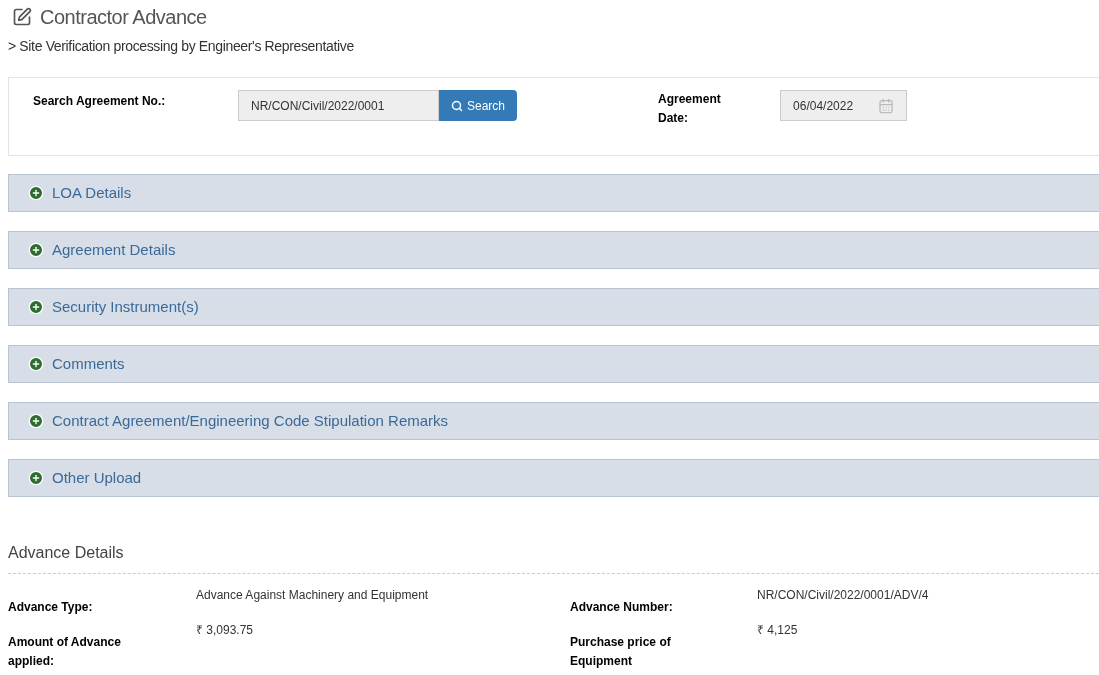 Image resolution: width=1099 pixels, height=675 pixels. Describe the element at coordinates (690, 109) in the screenshot. I see `date-label: Agreement Date:` at that location.